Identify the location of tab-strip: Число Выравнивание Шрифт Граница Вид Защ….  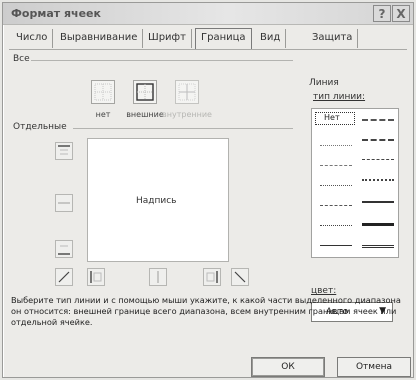
(208, 38).